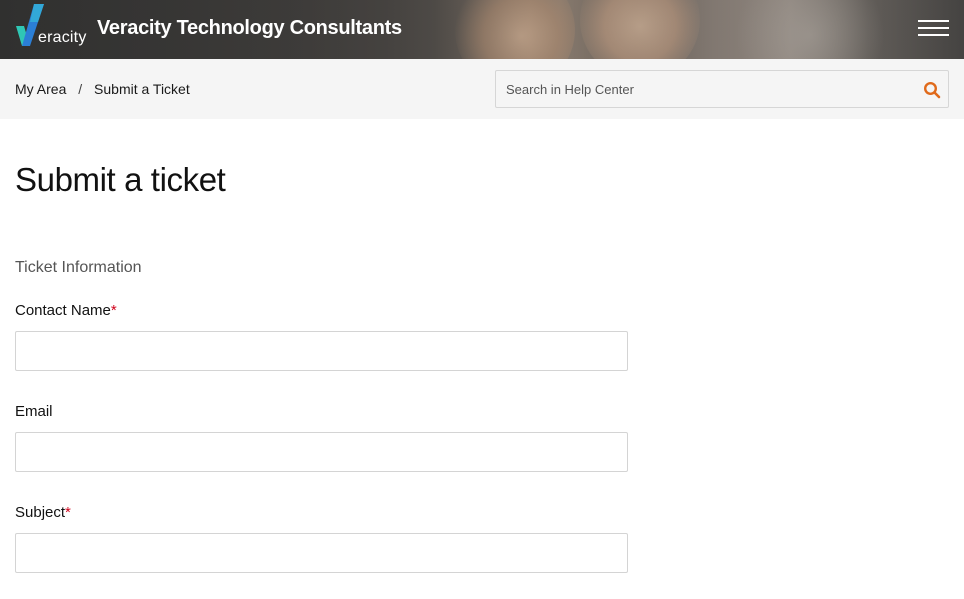 Image resolution: width=964 pixels, height=599 pixels. Describe the element at coordinates (249, 28) in the screenshot. I see `site-title: Veracity Technology Consultants` at that location.